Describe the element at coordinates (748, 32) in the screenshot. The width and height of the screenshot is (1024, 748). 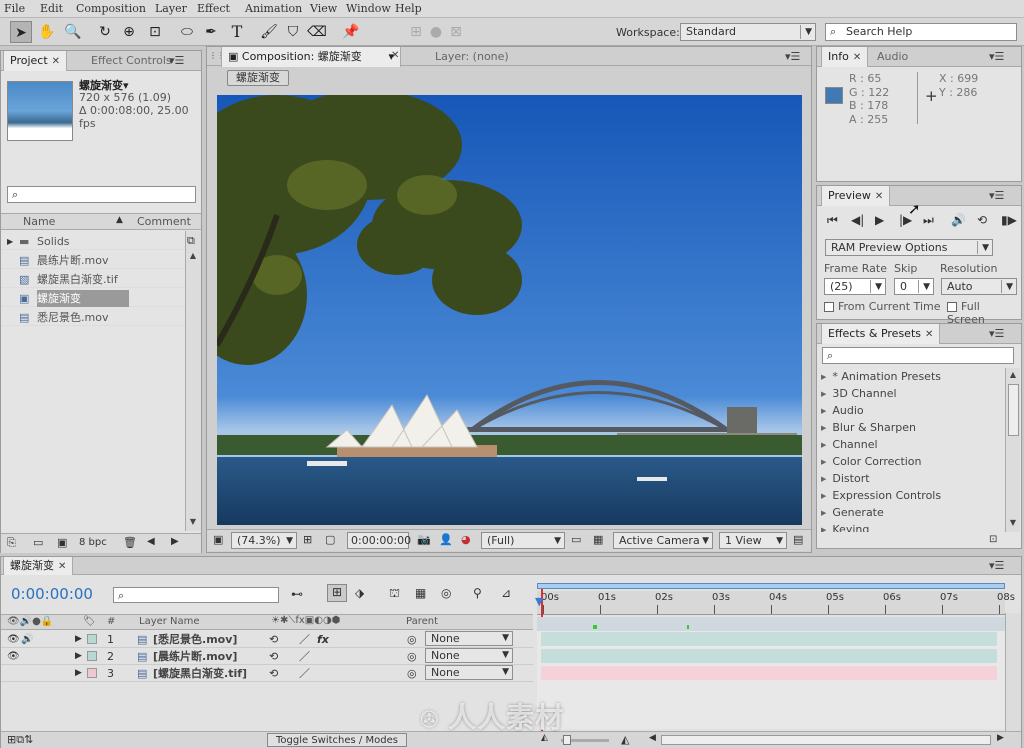
I see `workspace-select: Standard ▼` at that location.